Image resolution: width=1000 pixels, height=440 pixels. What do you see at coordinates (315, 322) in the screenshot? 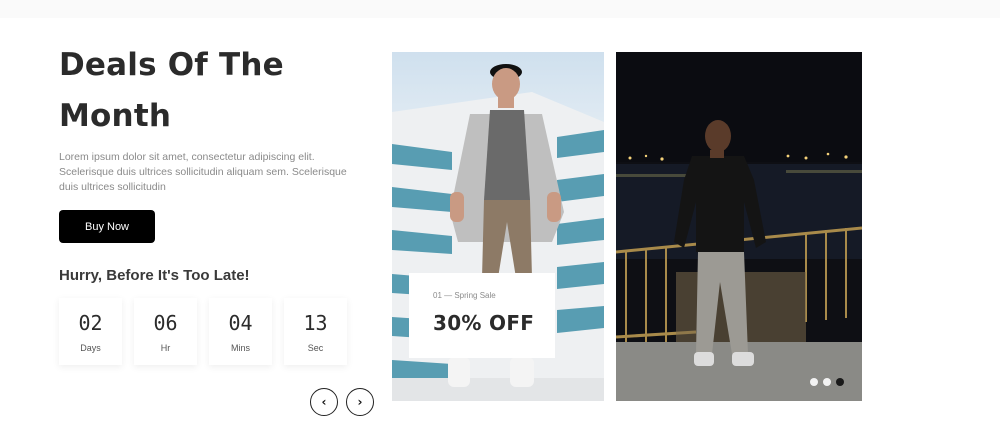
I see `countdown-value: 13` at bounding box center [315, 322].